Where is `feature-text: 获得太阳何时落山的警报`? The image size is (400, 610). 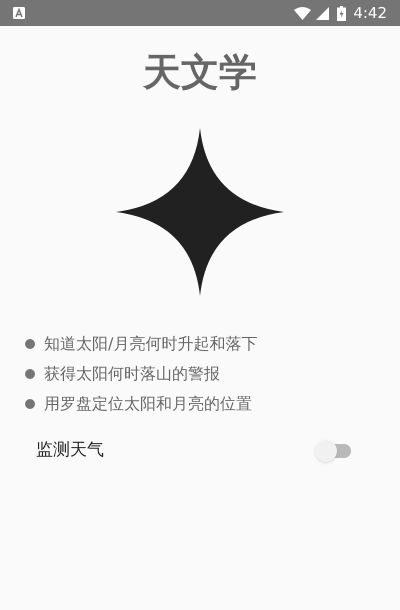 feature-text: 获得太阳何时落山的警报 is located at coordinates (132, 373).